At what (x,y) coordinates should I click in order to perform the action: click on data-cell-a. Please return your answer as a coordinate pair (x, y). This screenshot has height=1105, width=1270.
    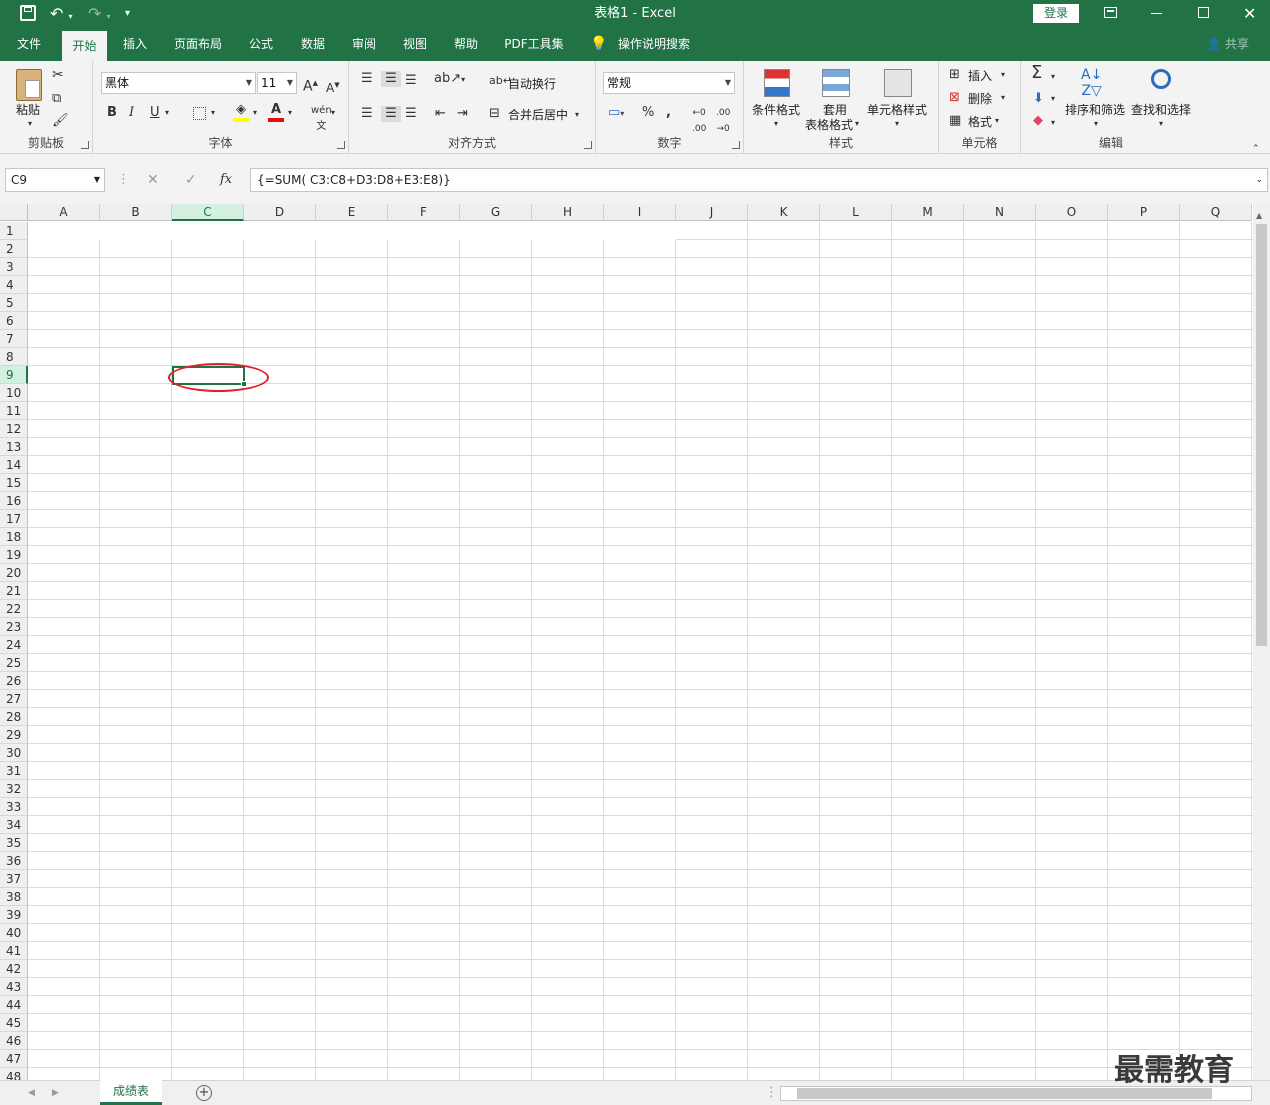
    Looking at the image, I should click on (64, 267).